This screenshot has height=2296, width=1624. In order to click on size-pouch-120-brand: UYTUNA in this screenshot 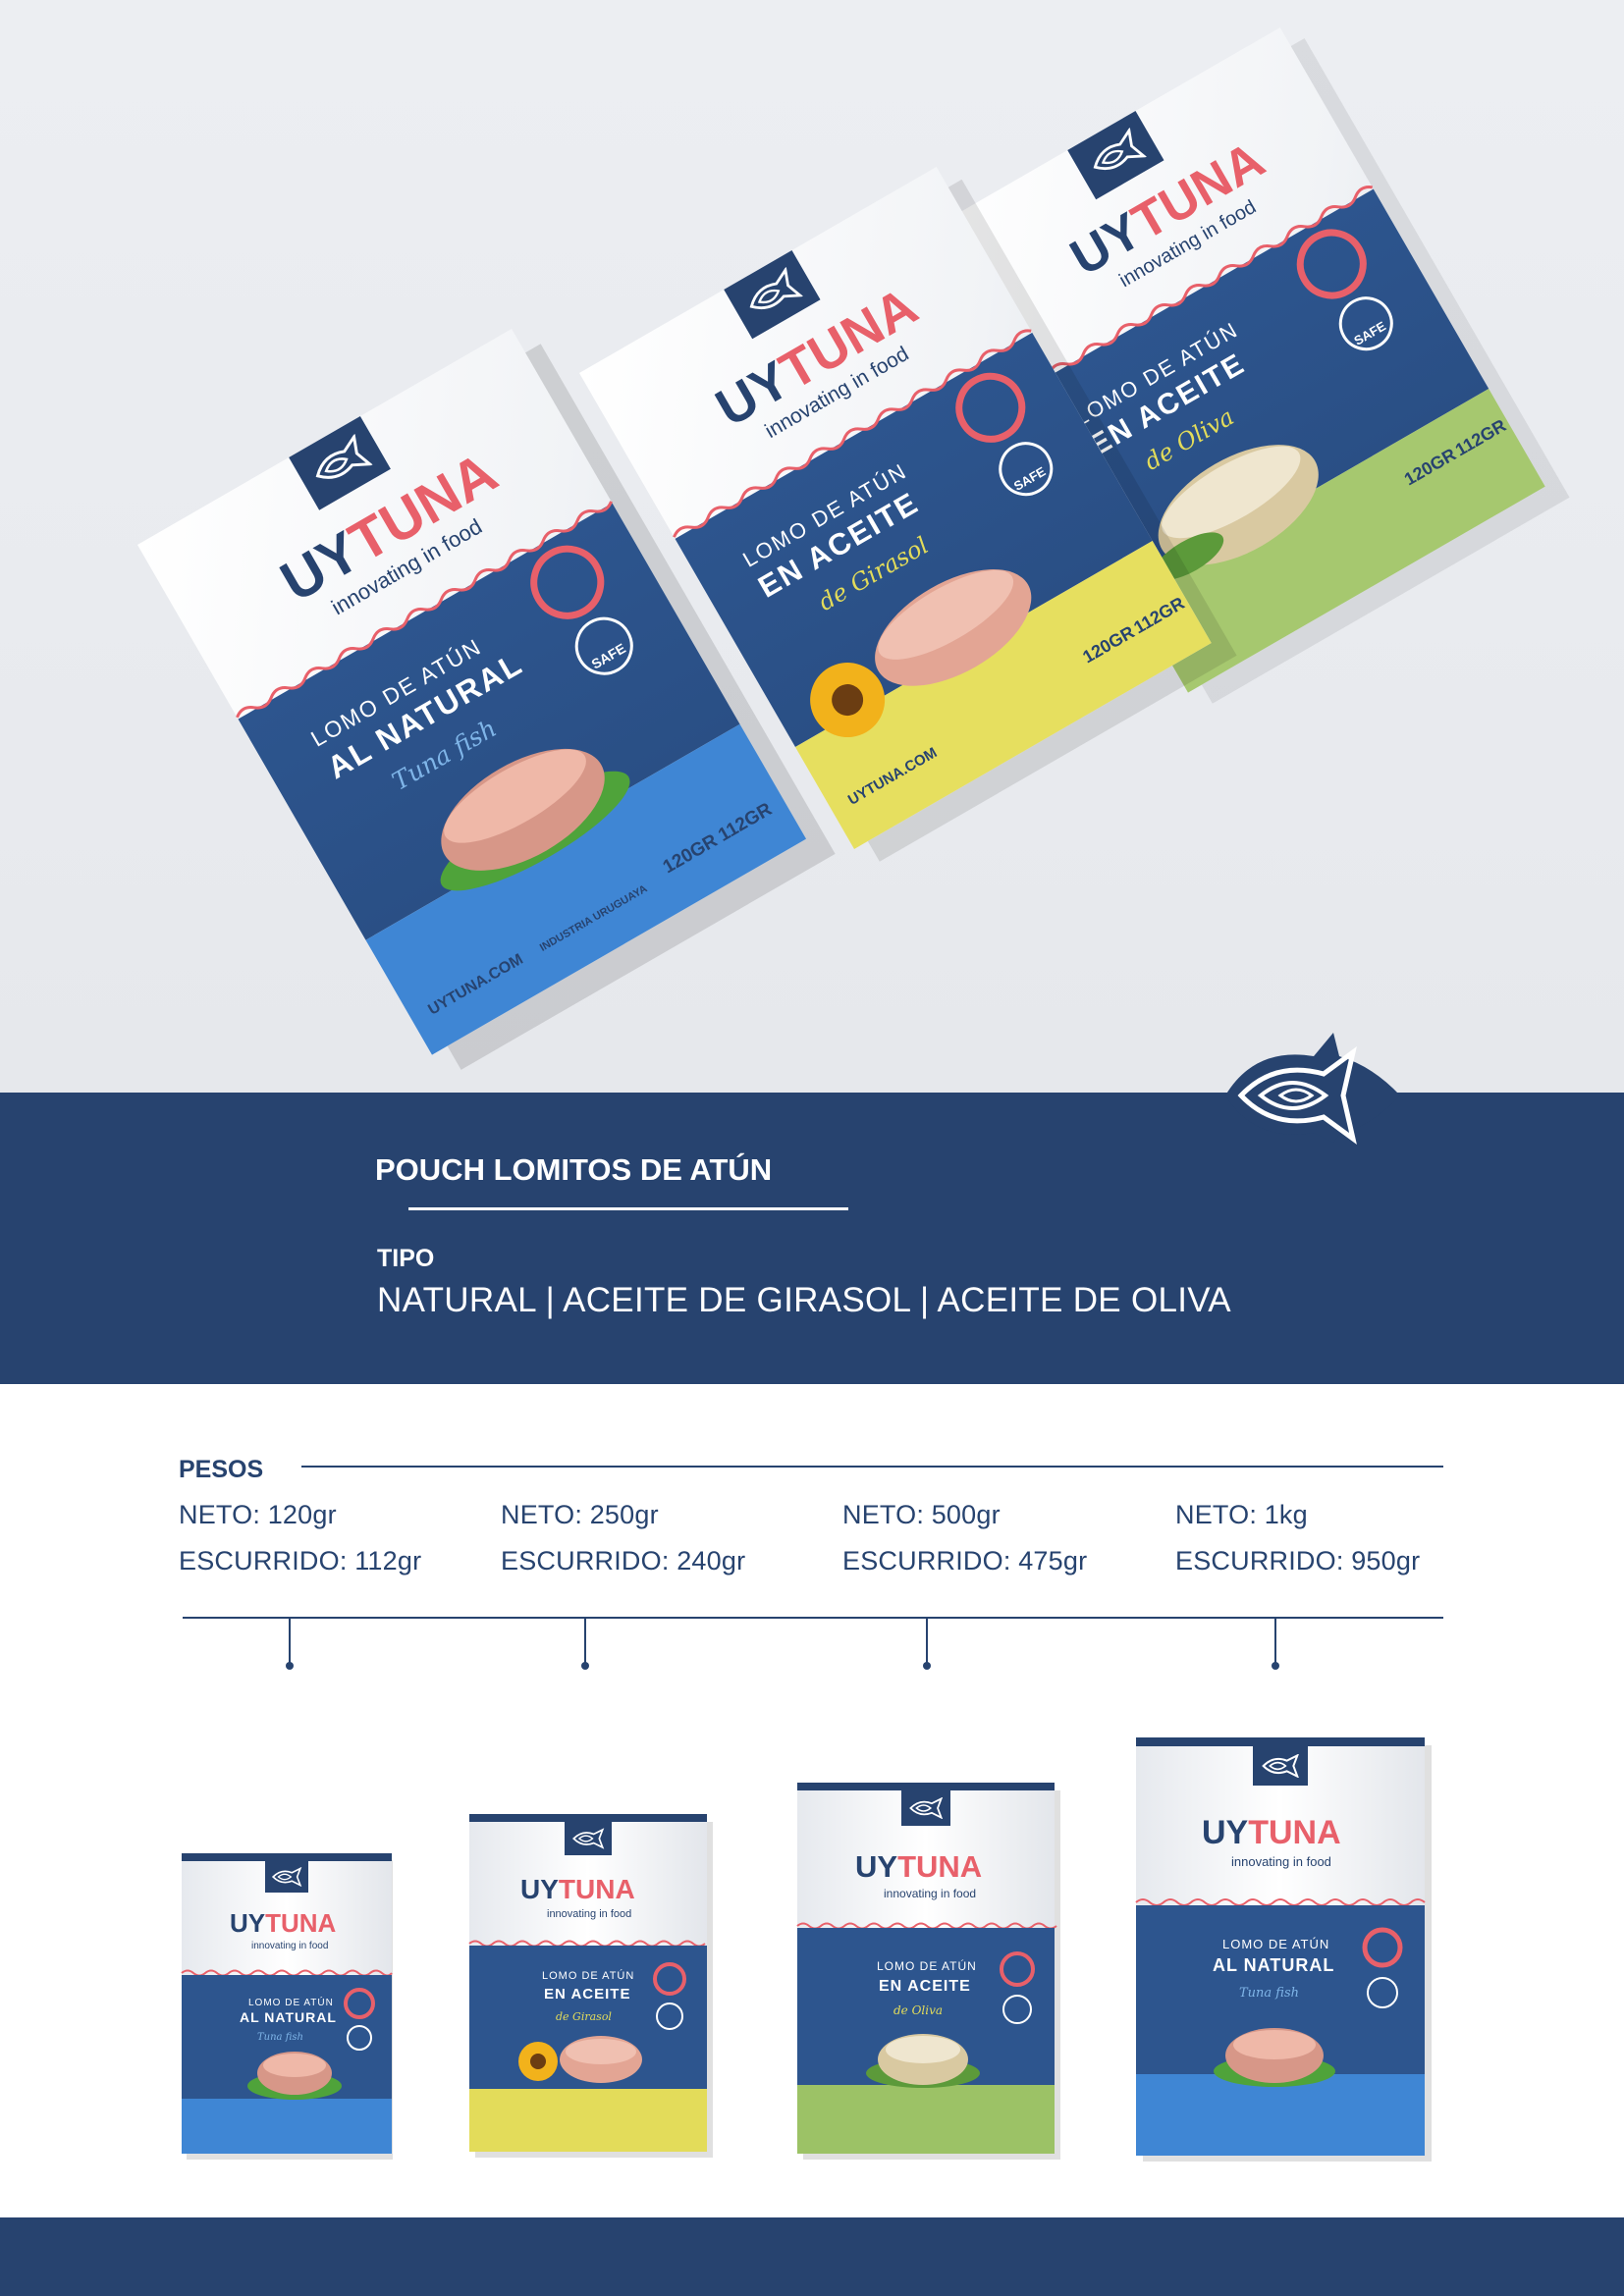, I will do `click(283, 1923)`.